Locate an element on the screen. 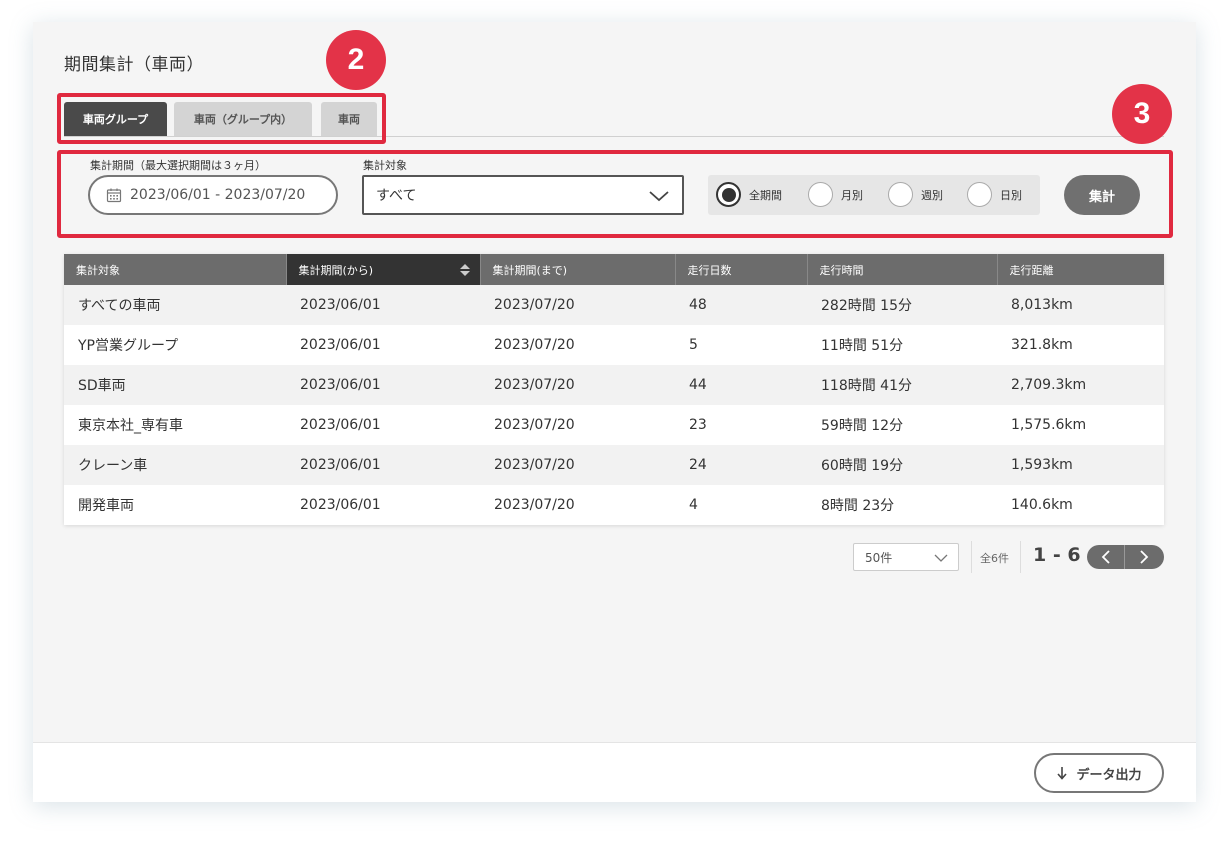  pager-buttons is located at coordinates (1125, 557).